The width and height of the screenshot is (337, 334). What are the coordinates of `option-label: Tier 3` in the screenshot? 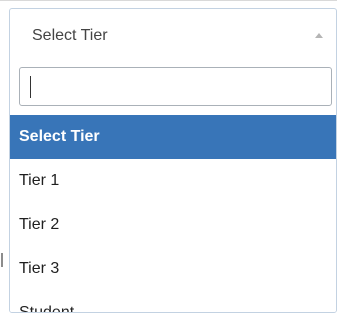 It's located at (39, 268).